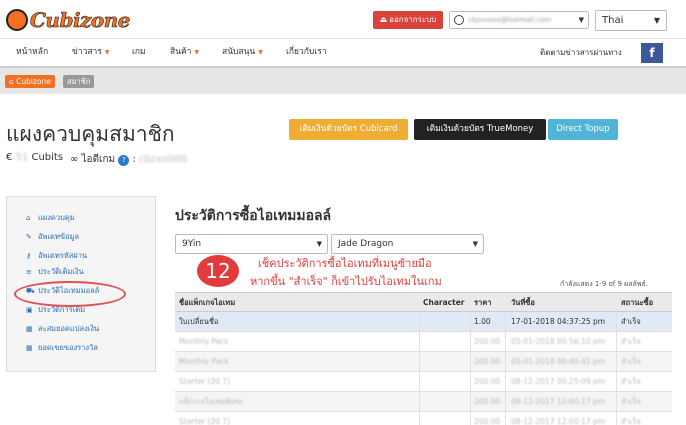 This screenshot has height=425, width=686. What do you see at coordinates (558, 321) in the screenshot?
I see `table-cell: 17-01-2018 04:37:25 pm` at bounding box center [558, 321].